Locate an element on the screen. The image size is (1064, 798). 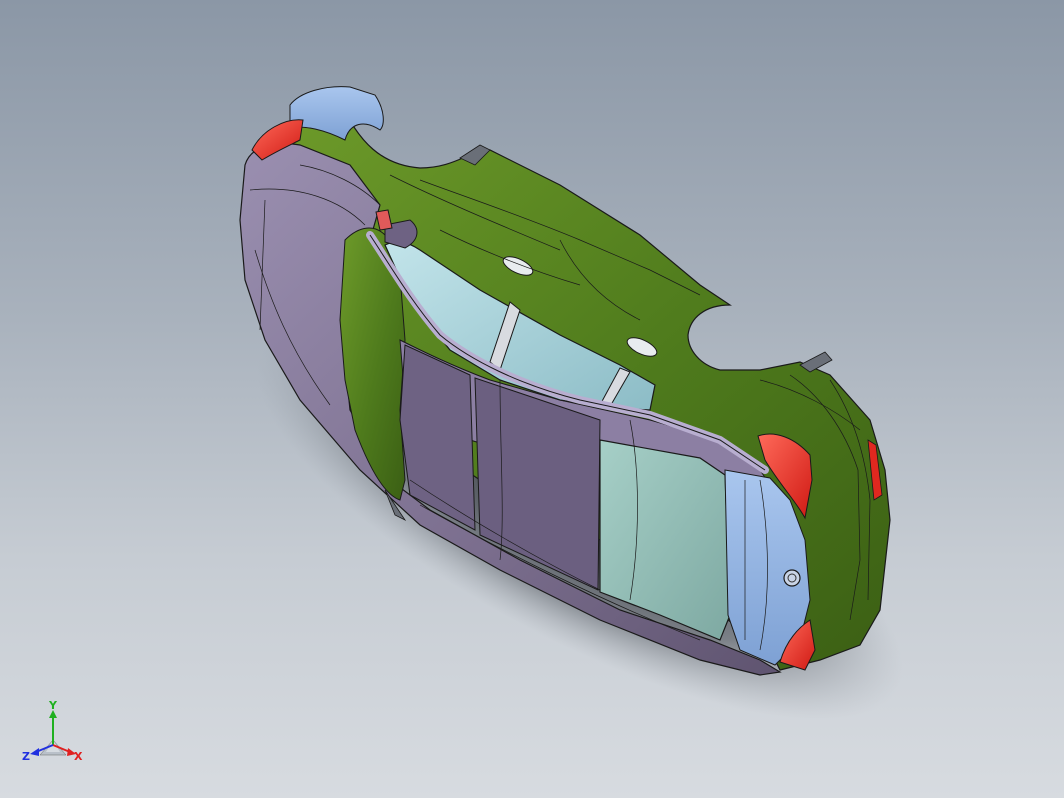
front-emblem is located at coordinates (792, 578).